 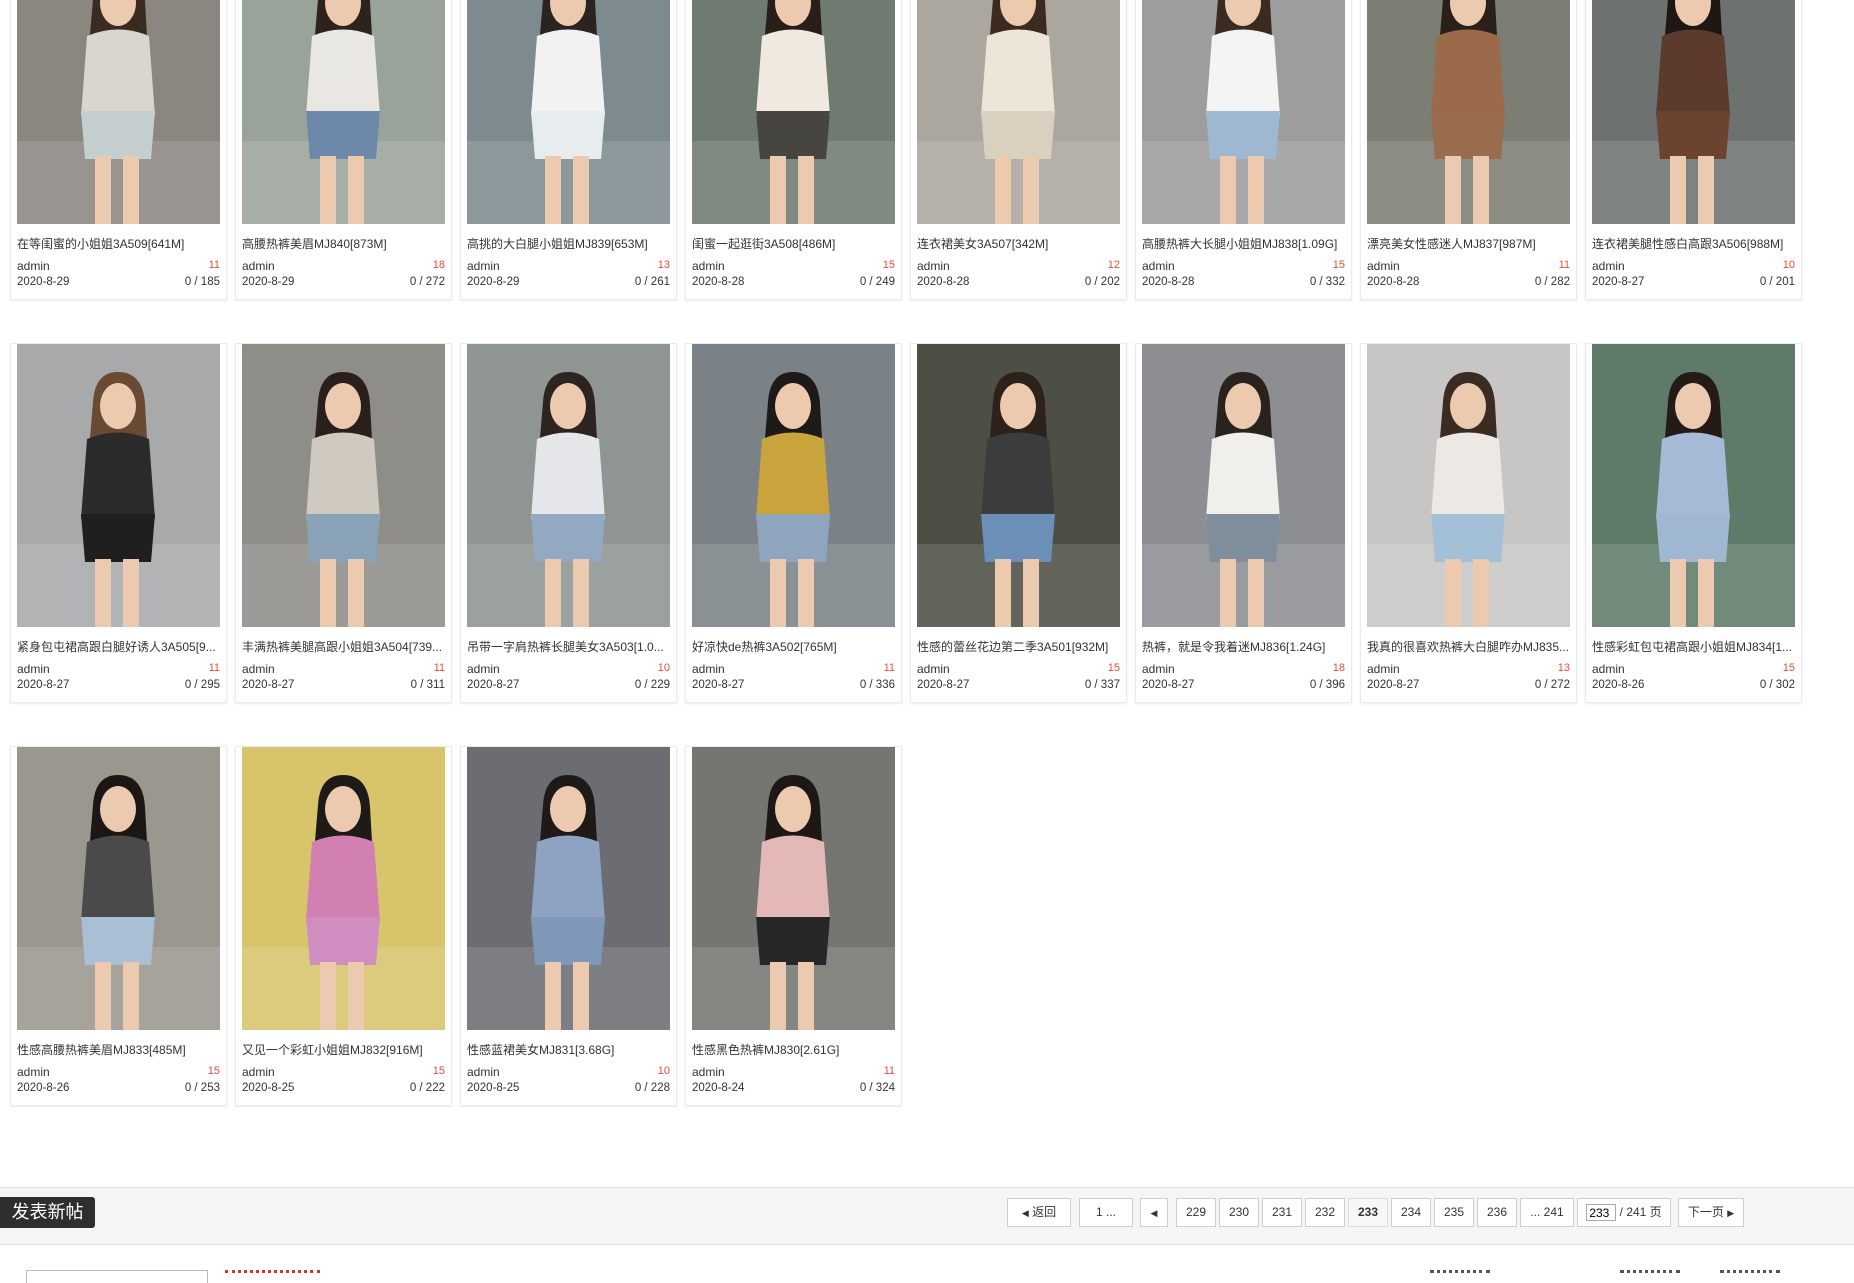 What do you see at coordinates (1244, 243) in the screenshot?
I see `thread-title: 高腰热裤大长腿小姐姐MJ838[1.09G]` at bounding box center [1244, 243].